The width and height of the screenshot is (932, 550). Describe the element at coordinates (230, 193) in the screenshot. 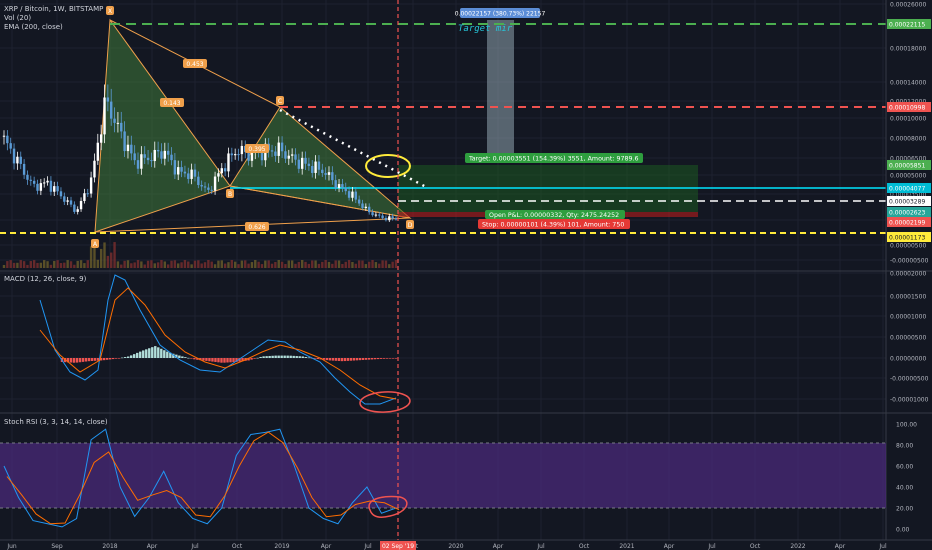

I see `pattern-point-b: B` at that location.